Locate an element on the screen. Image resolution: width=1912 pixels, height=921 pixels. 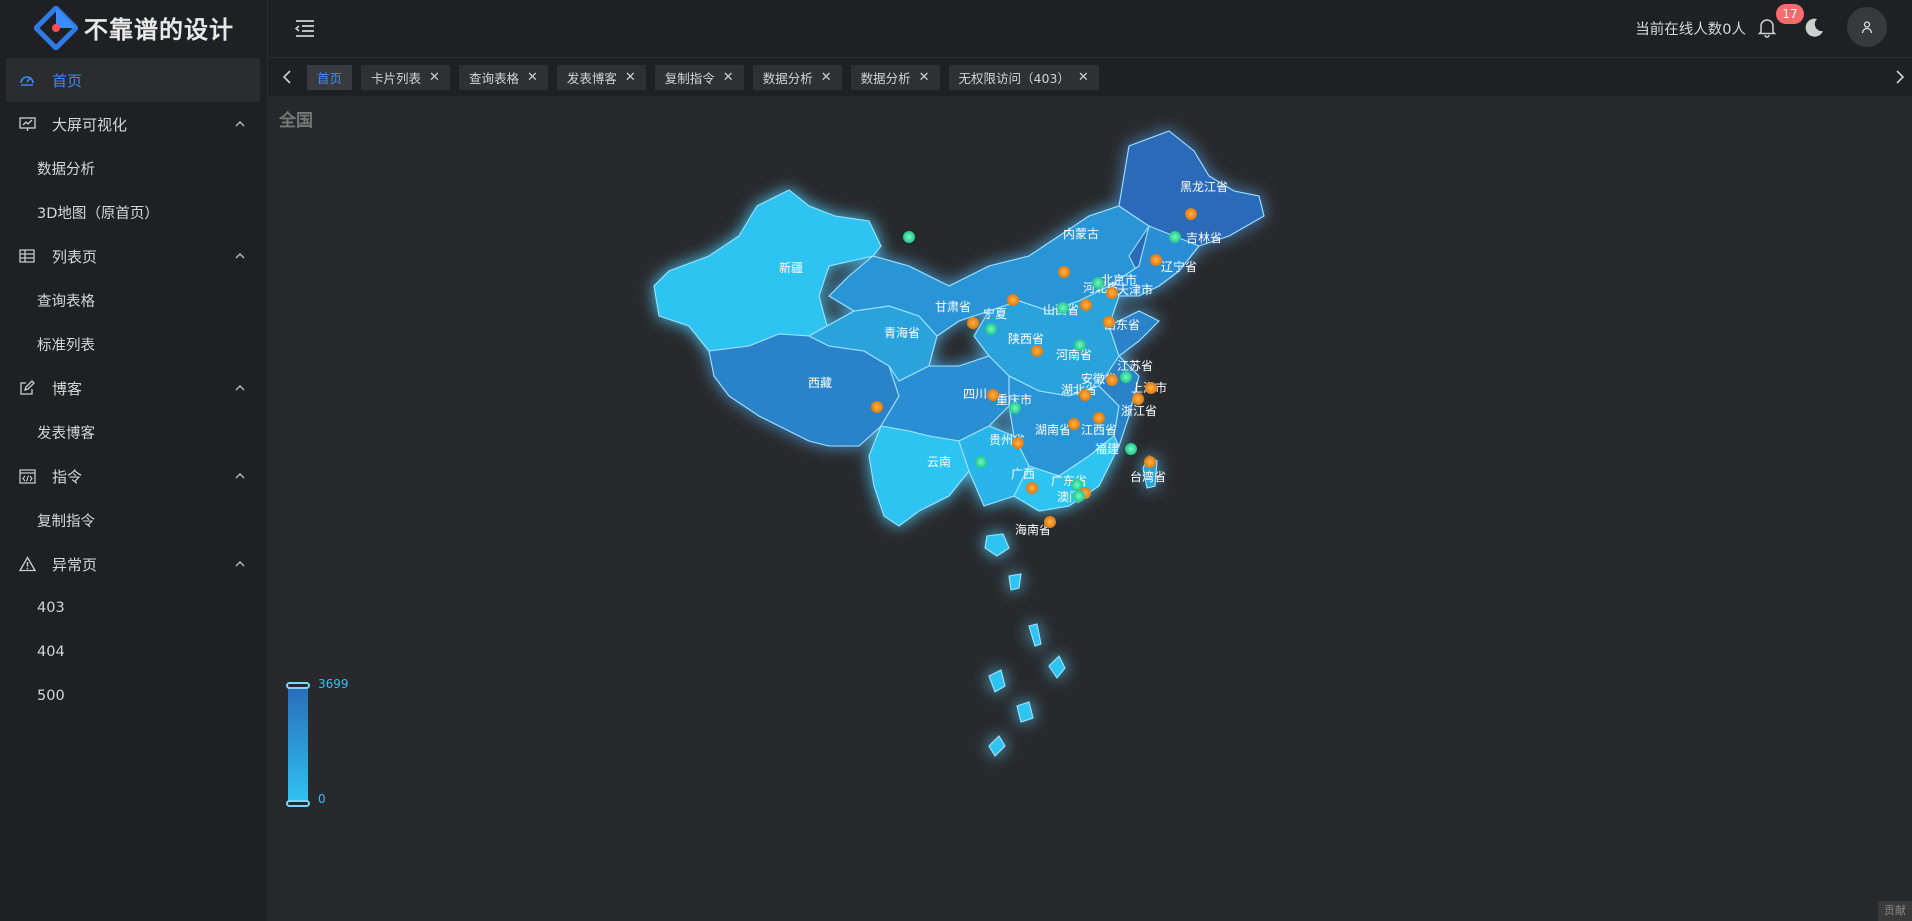
sidebar-item-home: 首页 is located at coordinates (133, 80).